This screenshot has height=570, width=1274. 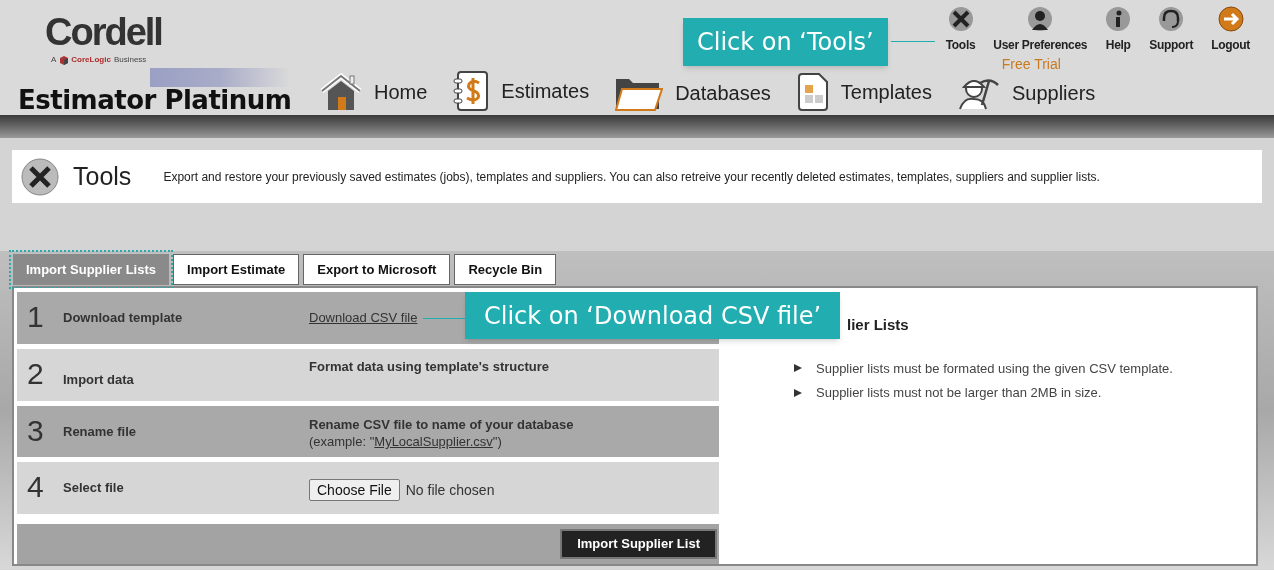 I want to click on tab: Export to Microsoft, so click(x=377, y=269).